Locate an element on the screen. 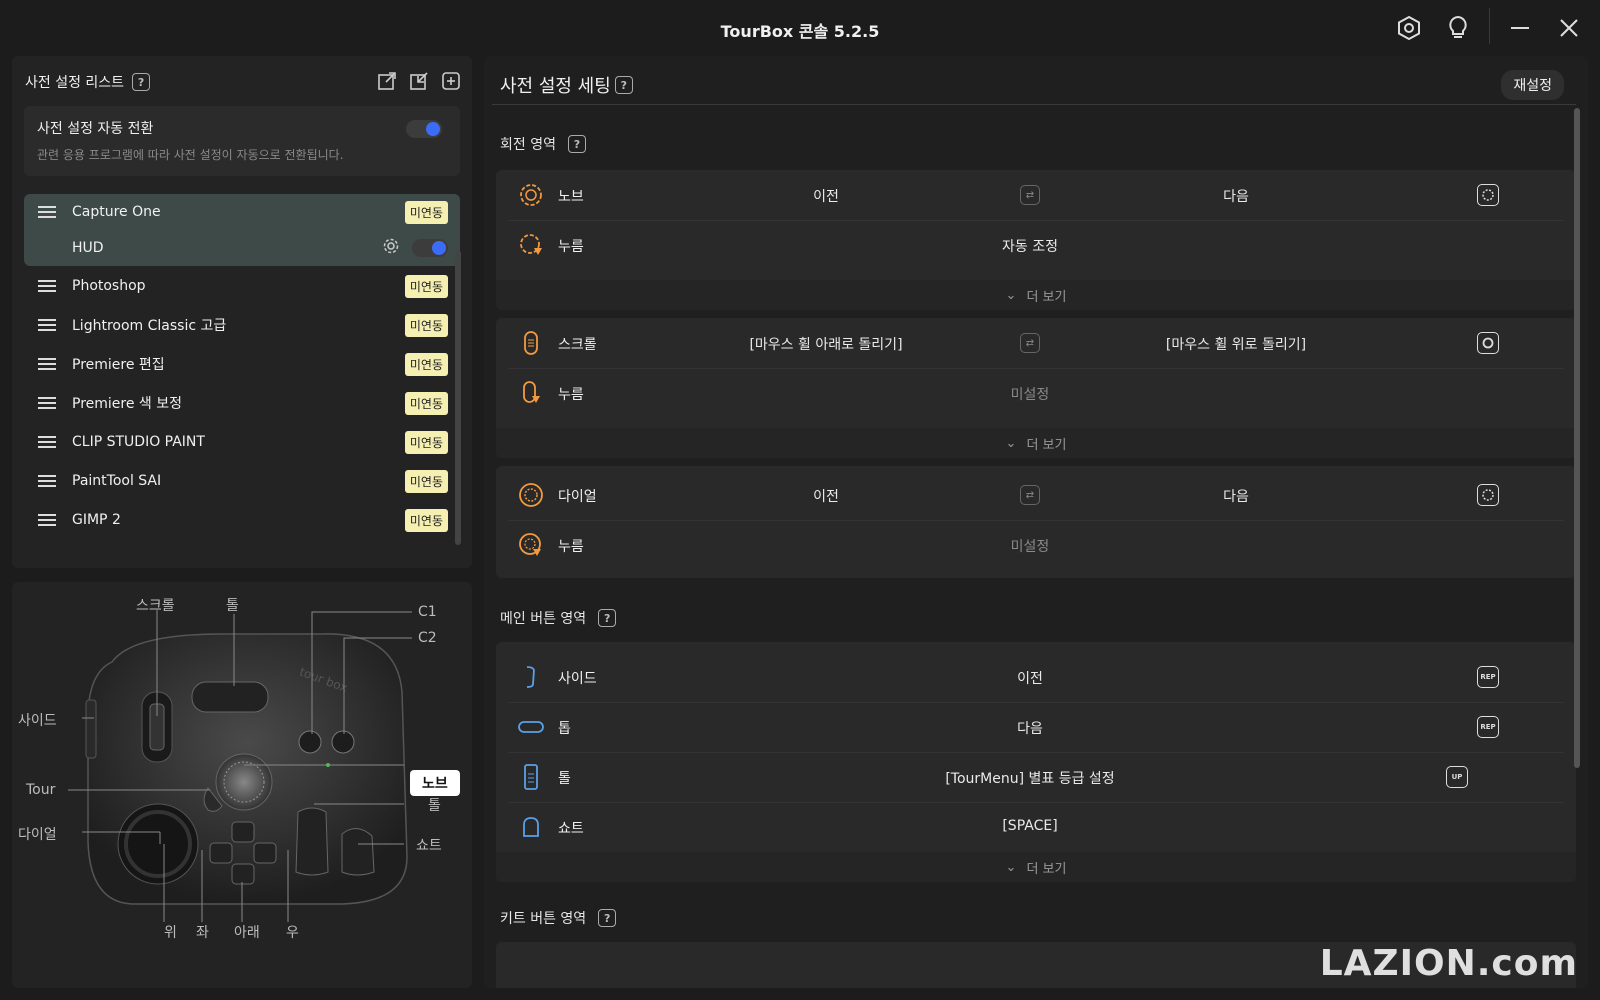  dial-icon is located at coordinates (531, 495).